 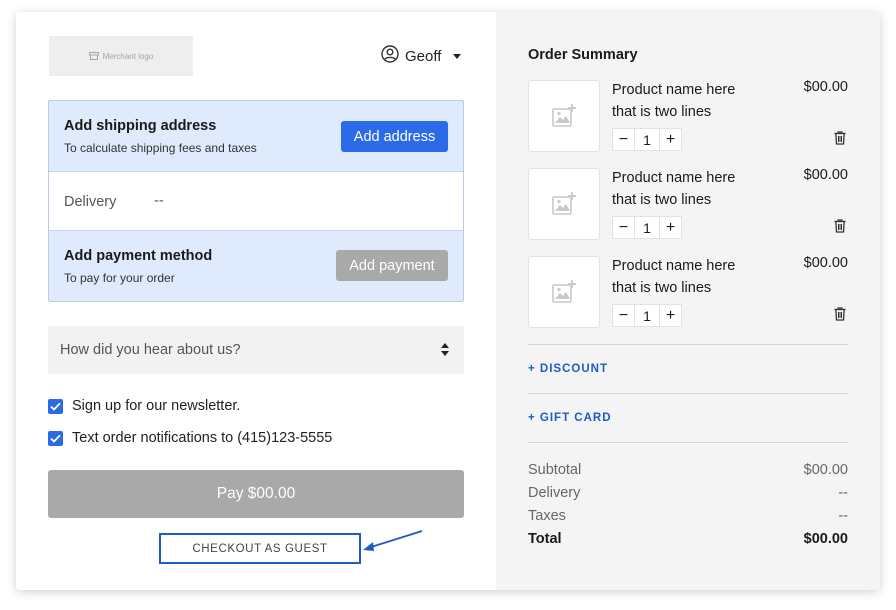 What do you see at coordinates (159, 201) in the screenshot?
I see `delivery-value: --` at bounding box center [159, 201].